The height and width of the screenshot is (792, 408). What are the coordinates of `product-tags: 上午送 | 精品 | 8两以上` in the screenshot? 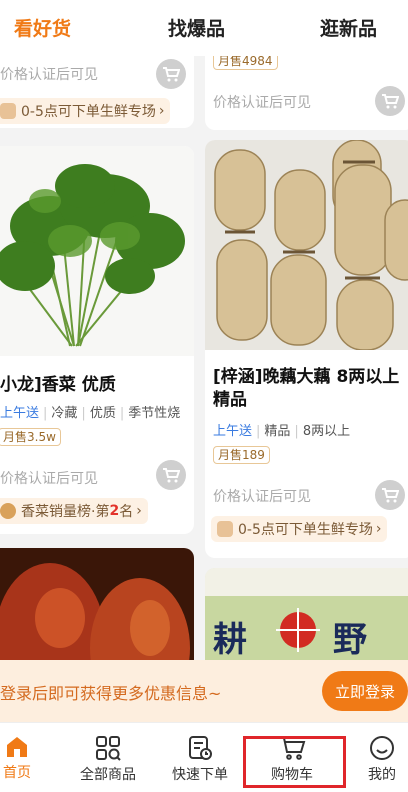 It's located at (282, 431).